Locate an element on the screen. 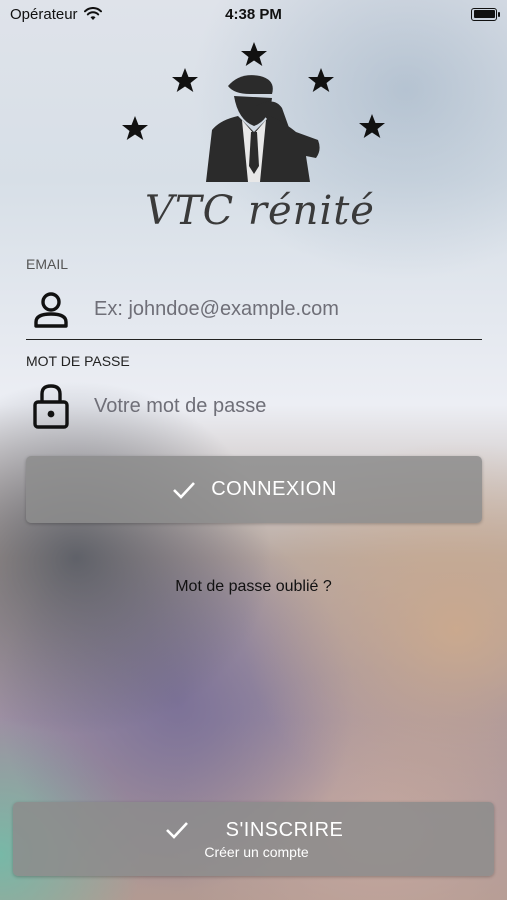 This screenshot has height=900, width=507. login-button: CONNEXION is located at coordinates (254, 489).